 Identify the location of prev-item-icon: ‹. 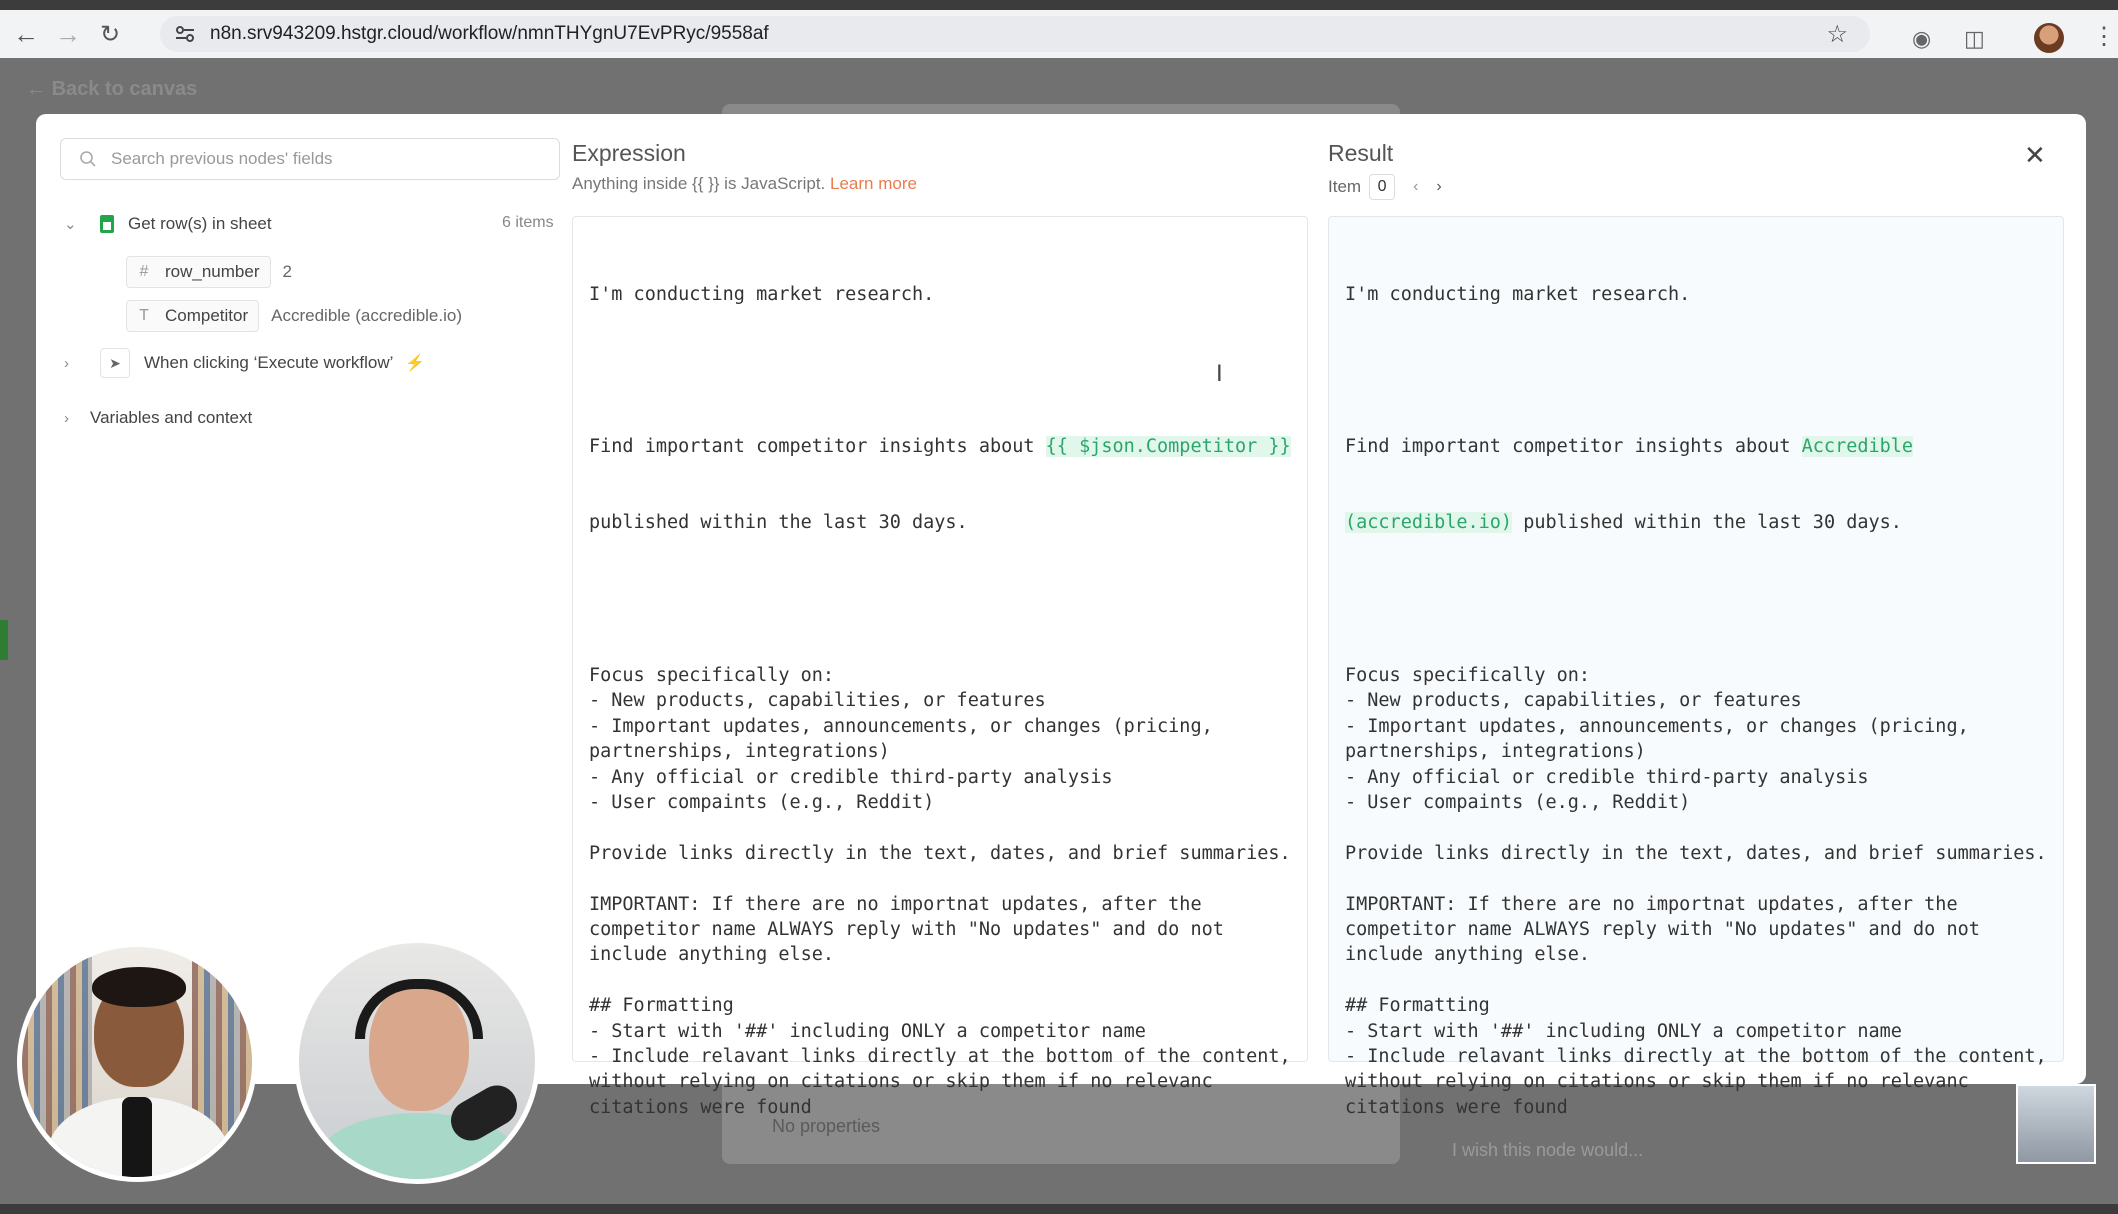
(1415, 187).